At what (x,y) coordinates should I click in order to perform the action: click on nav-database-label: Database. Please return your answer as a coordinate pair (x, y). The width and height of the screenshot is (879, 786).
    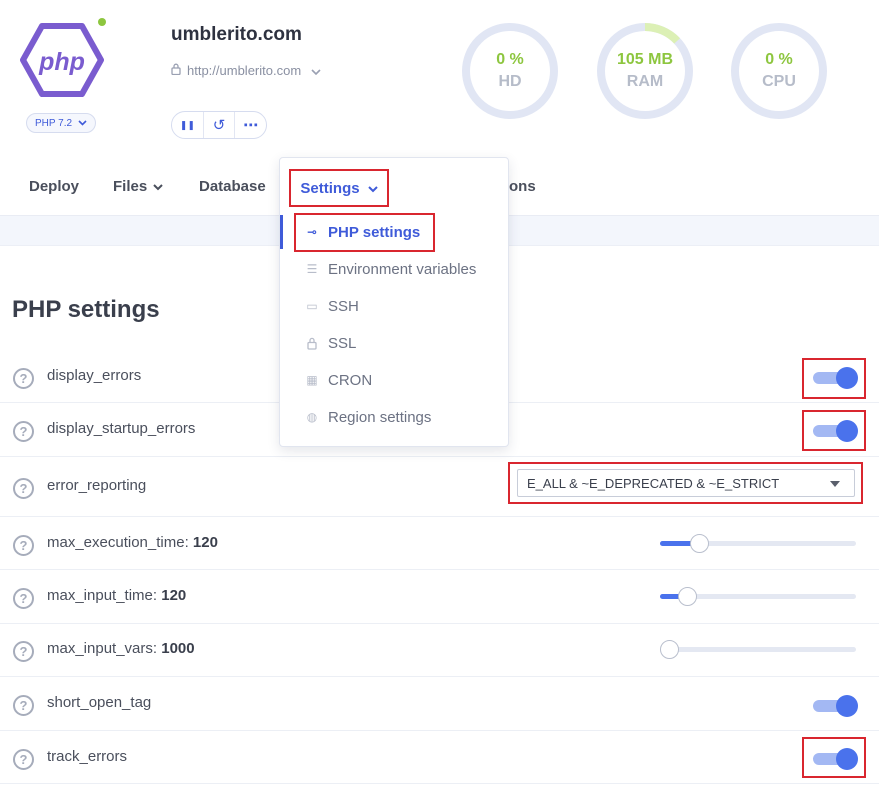
    Looking at the image, I should click on (232, 186).